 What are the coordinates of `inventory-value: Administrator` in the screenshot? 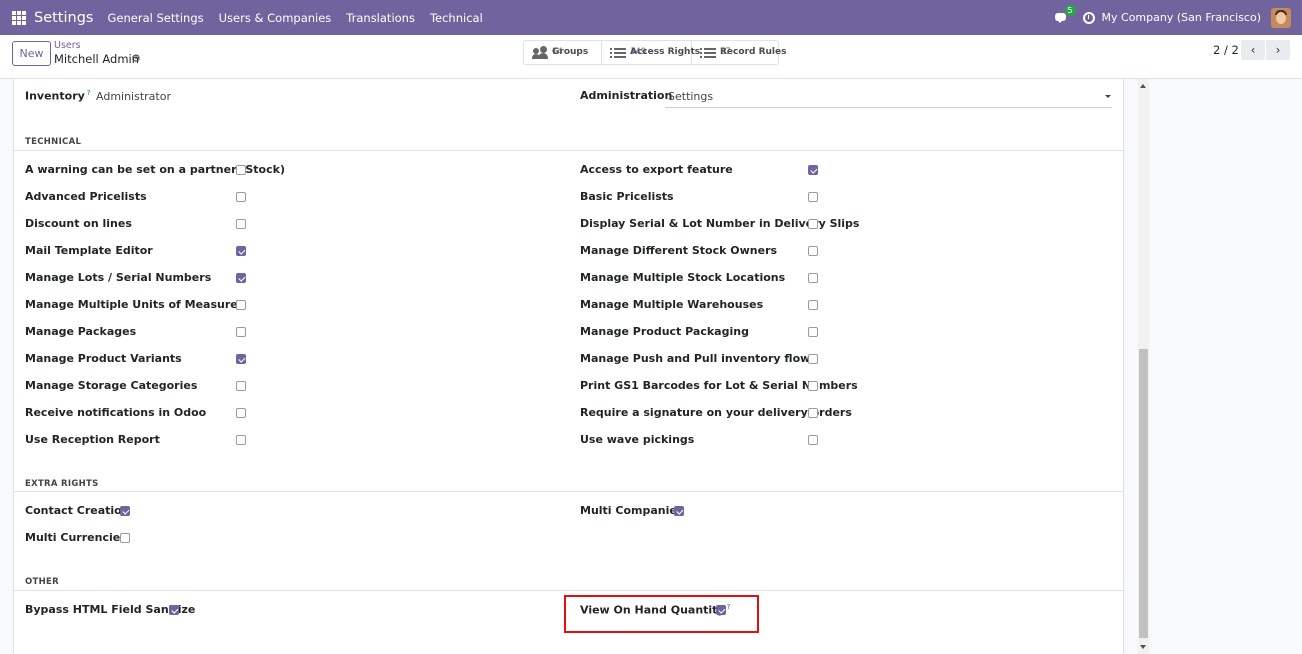 It's located at (133, 96).